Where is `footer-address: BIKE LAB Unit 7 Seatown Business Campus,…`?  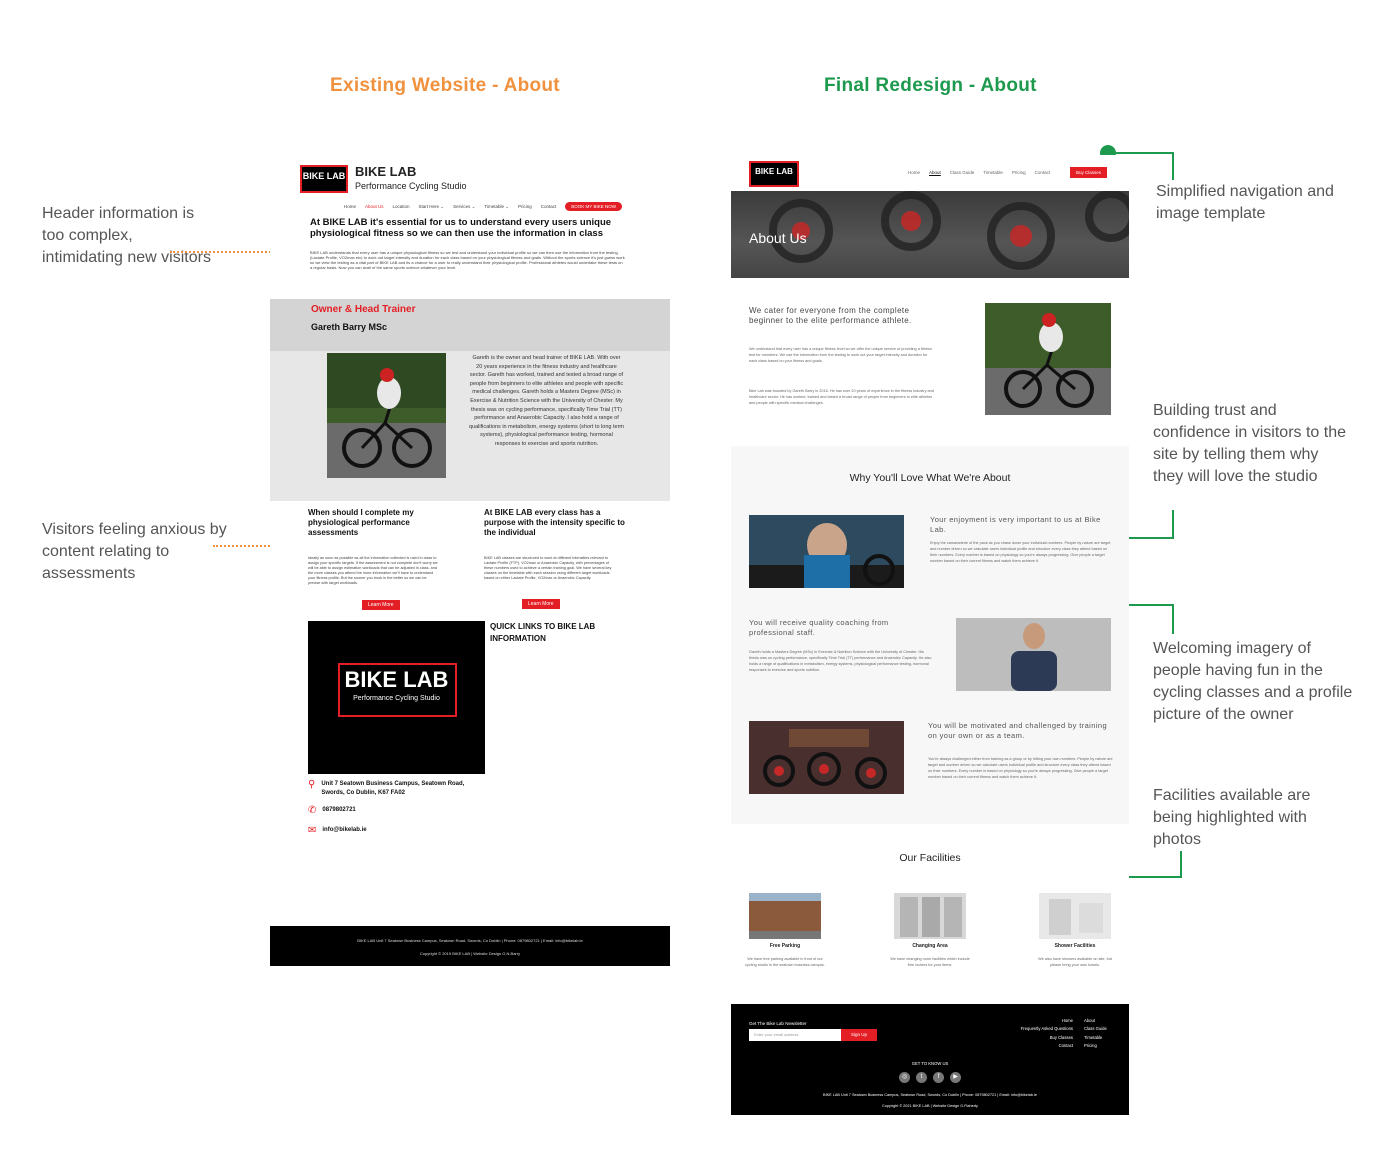
footer-address: BIKE LAB Unit 7 Seatown Business Campus,… is located at coordinates (930, 1095).